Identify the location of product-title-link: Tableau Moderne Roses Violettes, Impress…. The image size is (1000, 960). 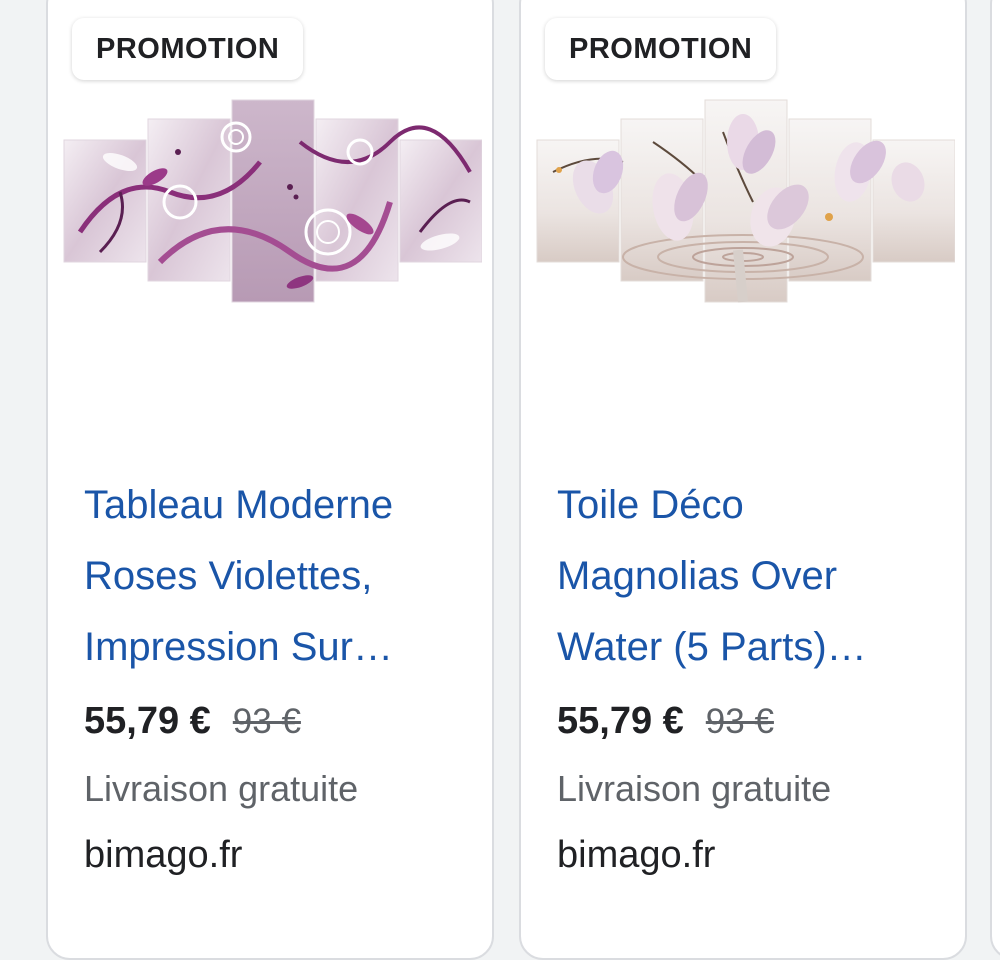
(274, 576).